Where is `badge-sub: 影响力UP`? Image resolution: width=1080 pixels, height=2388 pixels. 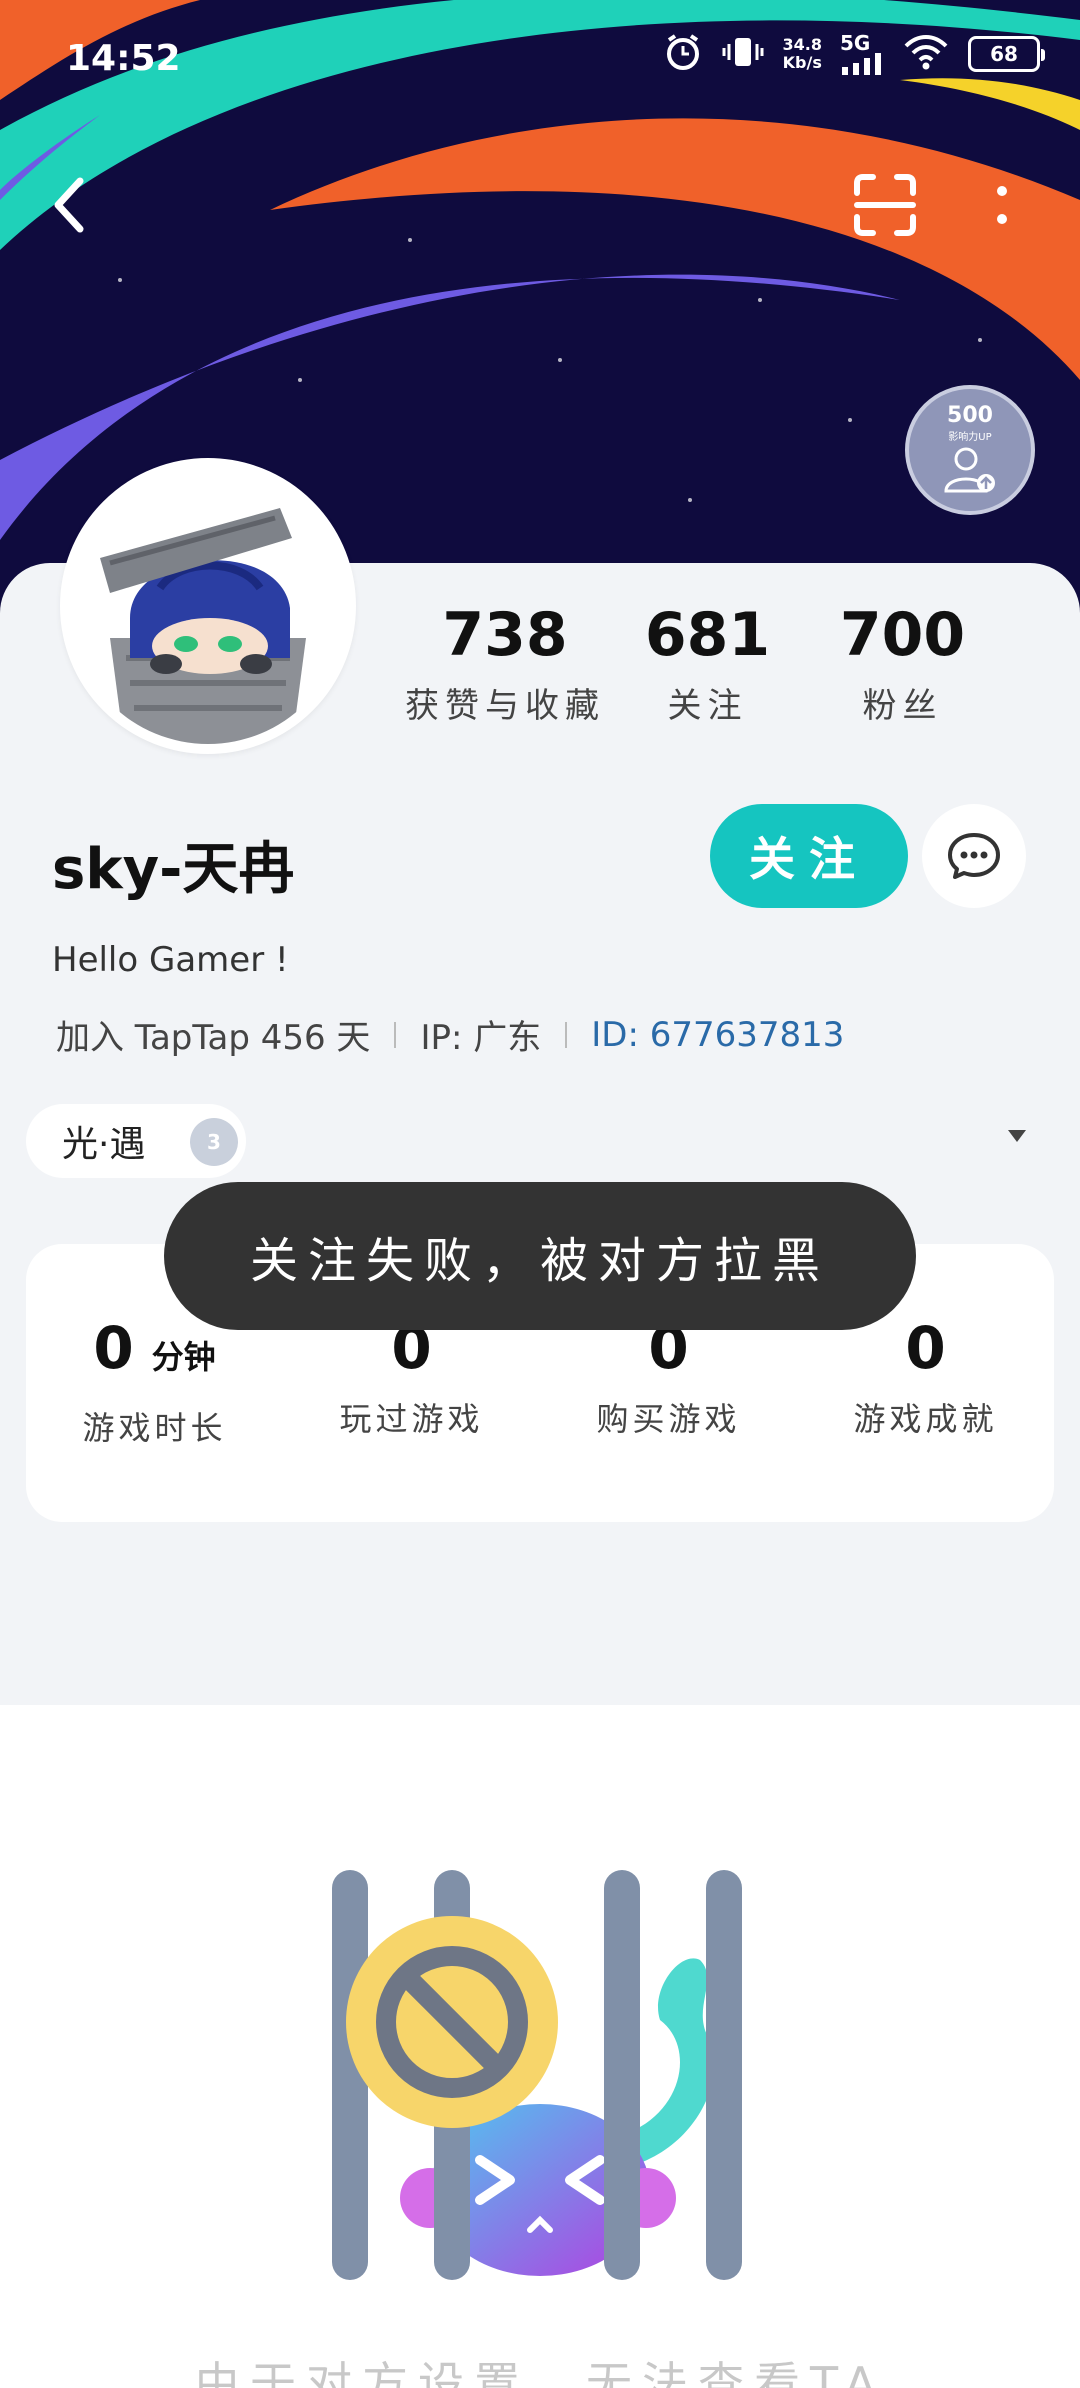 badge-sub: 影响力UP is located at coordinates (970, 437).